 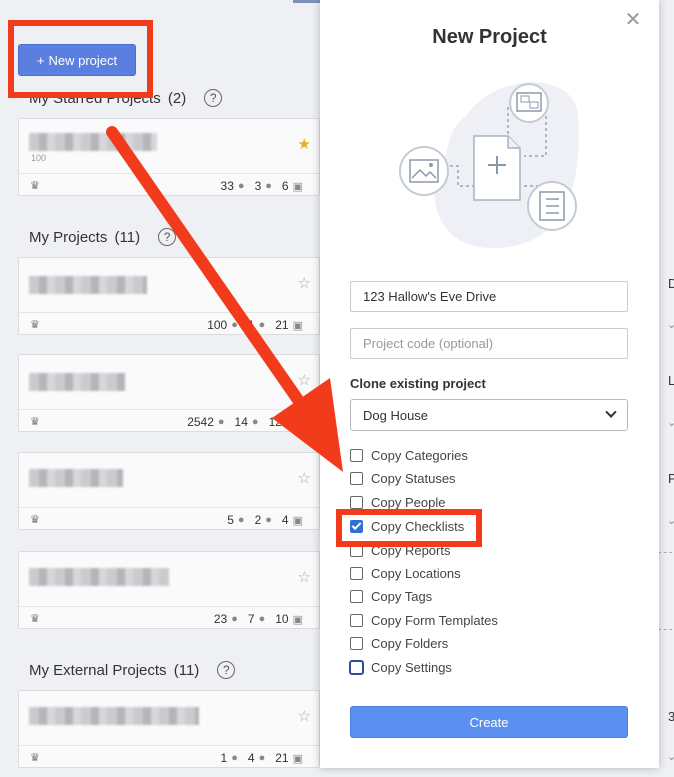 What do you see at coordinates (261, 186) in the screenshot?
I see `project-stats: 33 ● 3 ● 6 ▣` at bounding box center [261, 186].